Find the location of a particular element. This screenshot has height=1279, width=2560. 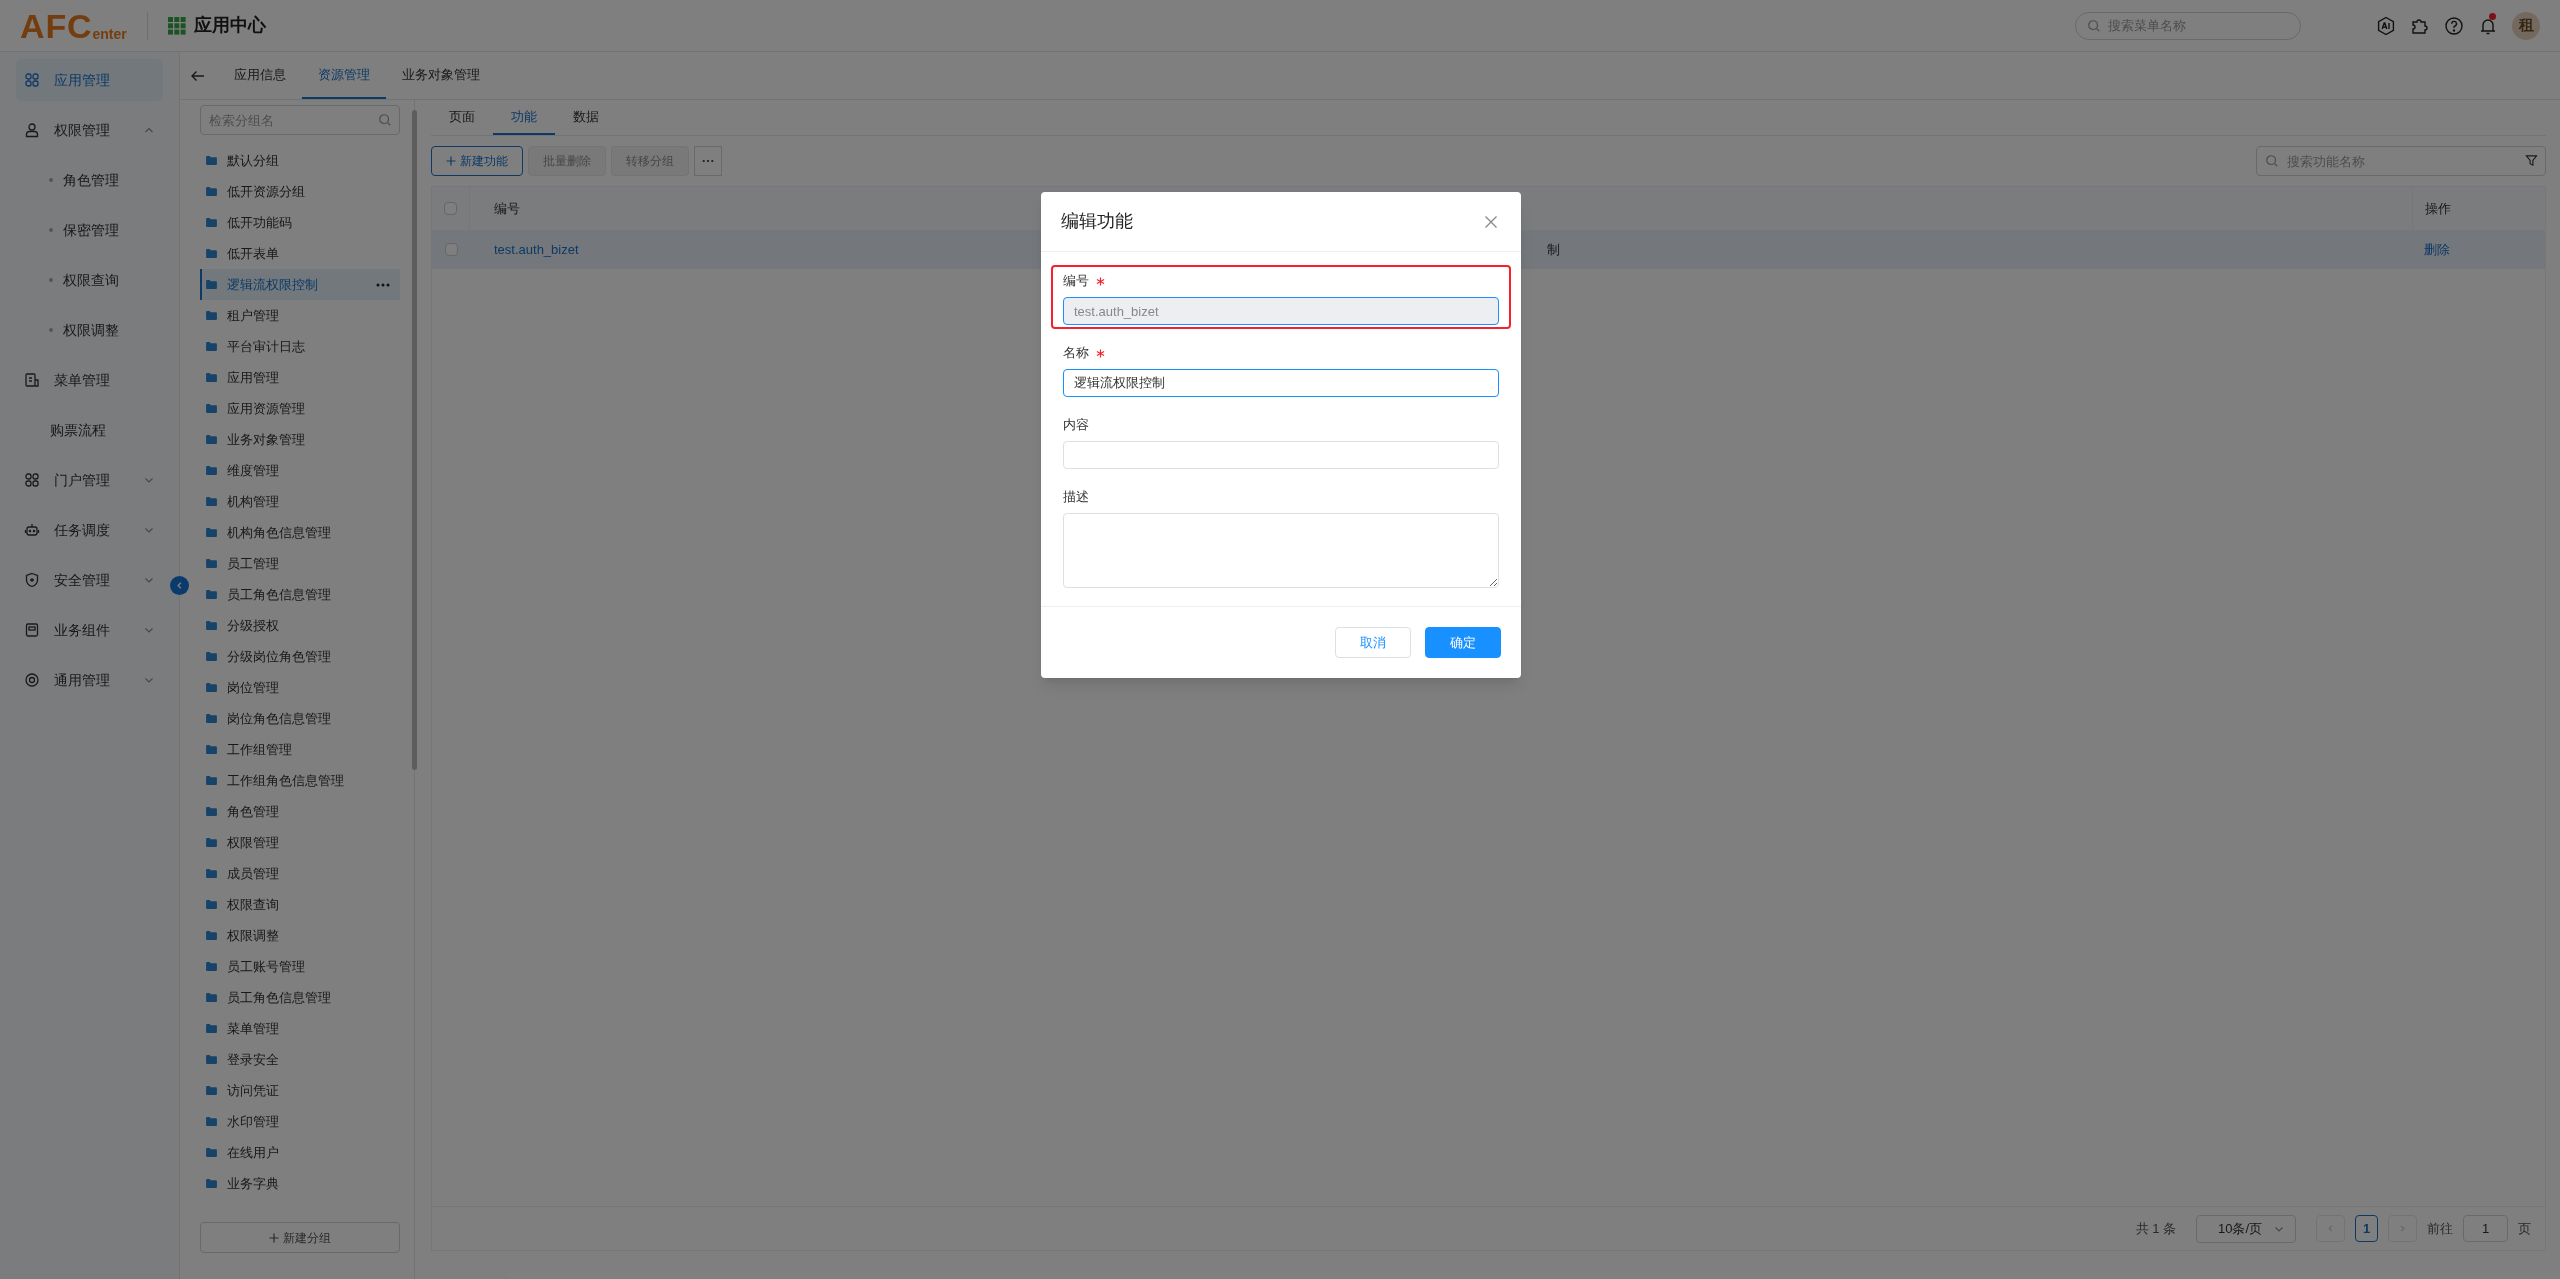

group-item: 平台审计日志 is located at coordinates (300, 346).